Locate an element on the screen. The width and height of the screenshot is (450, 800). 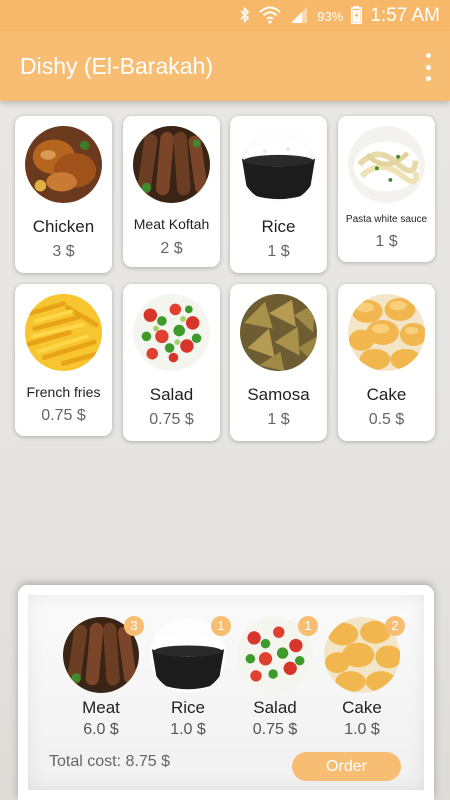
more-options-icon is located at coordinates (428, 67).